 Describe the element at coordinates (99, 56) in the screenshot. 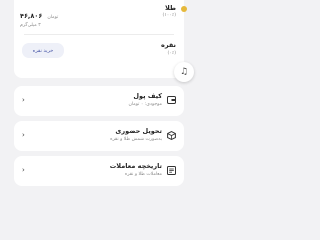

I see `silver-row: نقره (۰٪) خرید نقره` at that location.